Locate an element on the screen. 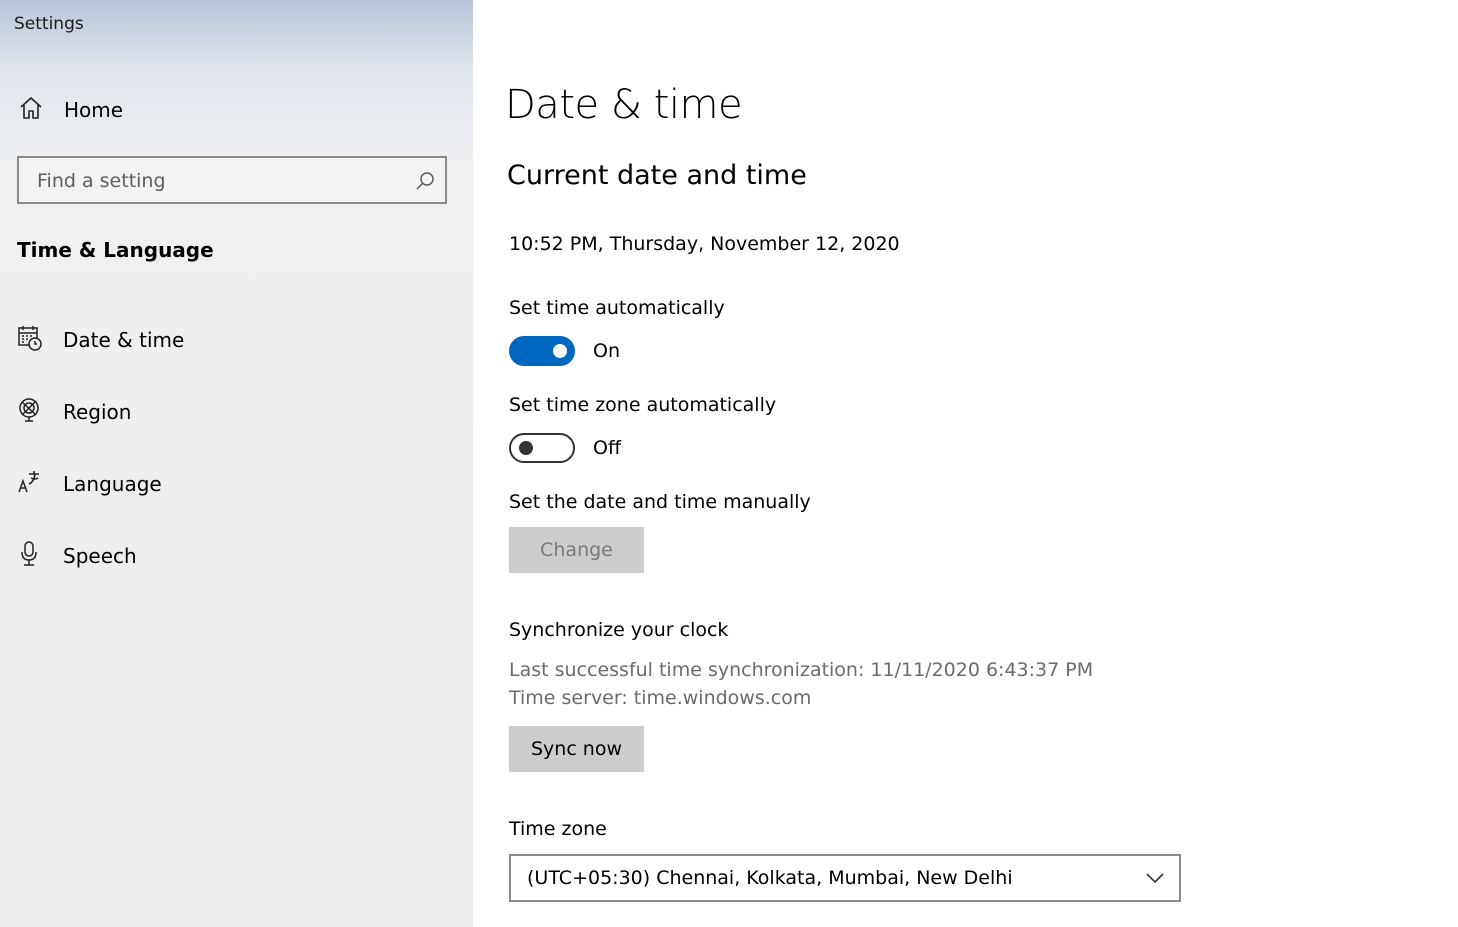 This screenshot has width=1458, height=927. calendar-clock-icon is located at coordinates (30, 340).